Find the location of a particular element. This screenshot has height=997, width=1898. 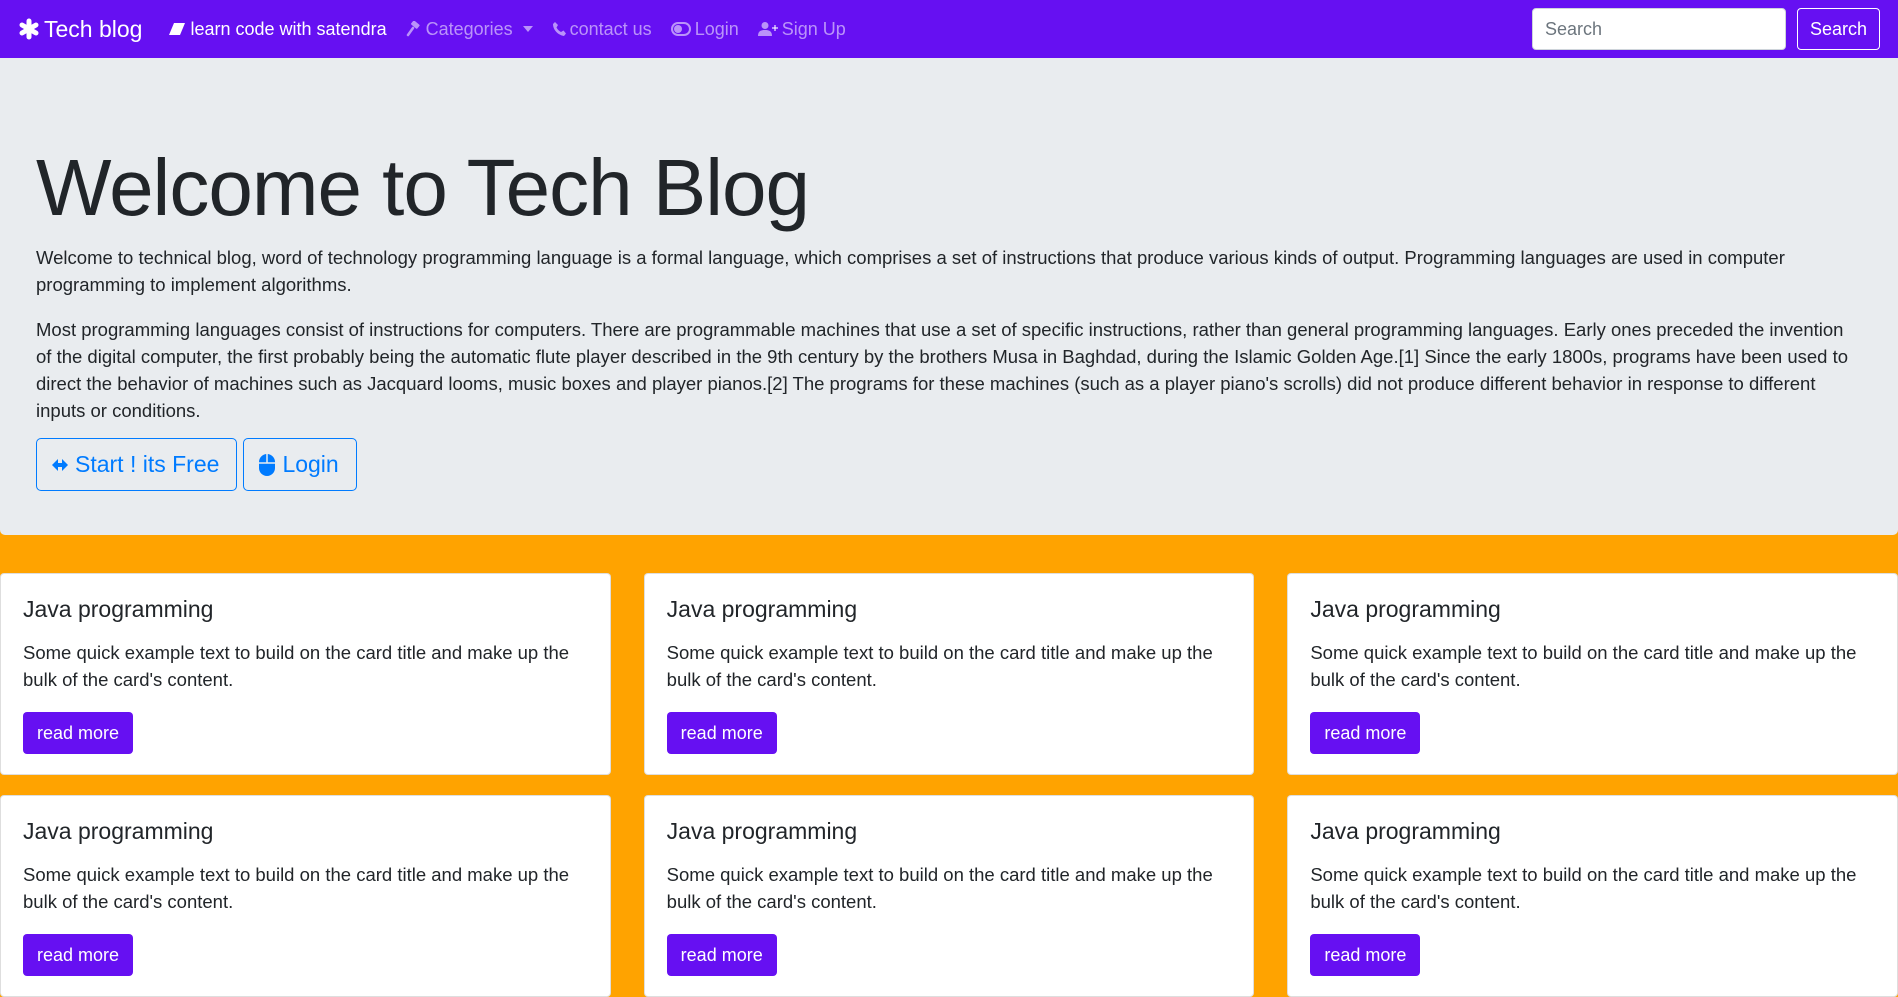

hero-buttons: Start ! its Free Login is located at coordinates (949, 464).